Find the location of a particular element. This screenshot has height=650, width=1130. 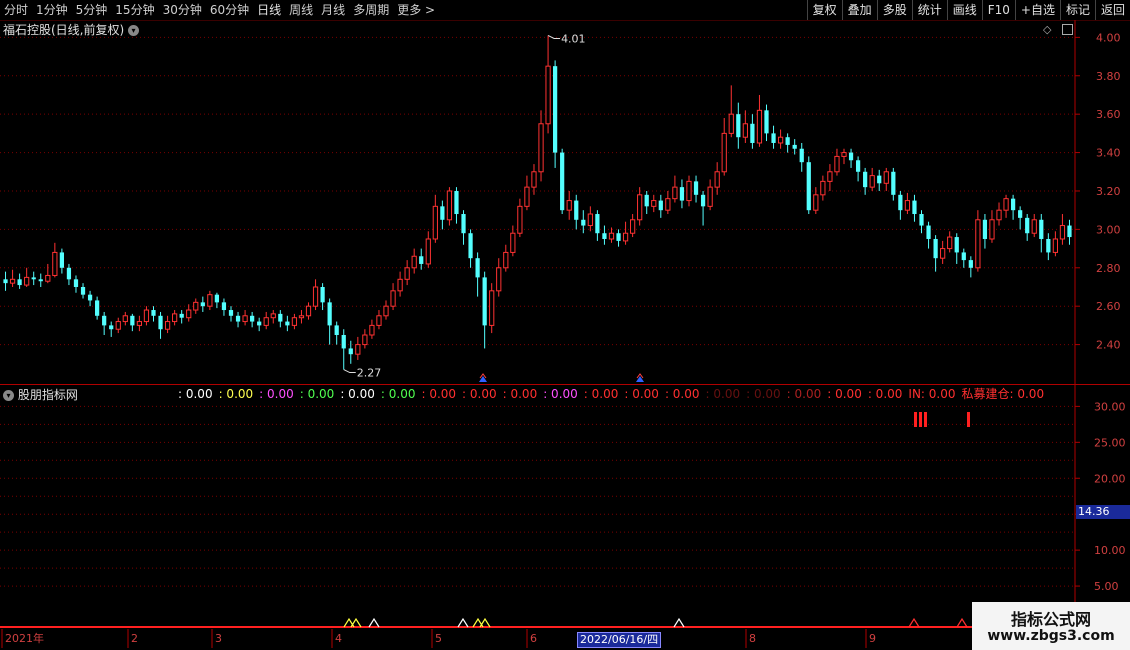

period-tab-4: 30分钟 is located at coordinates (182, 10).